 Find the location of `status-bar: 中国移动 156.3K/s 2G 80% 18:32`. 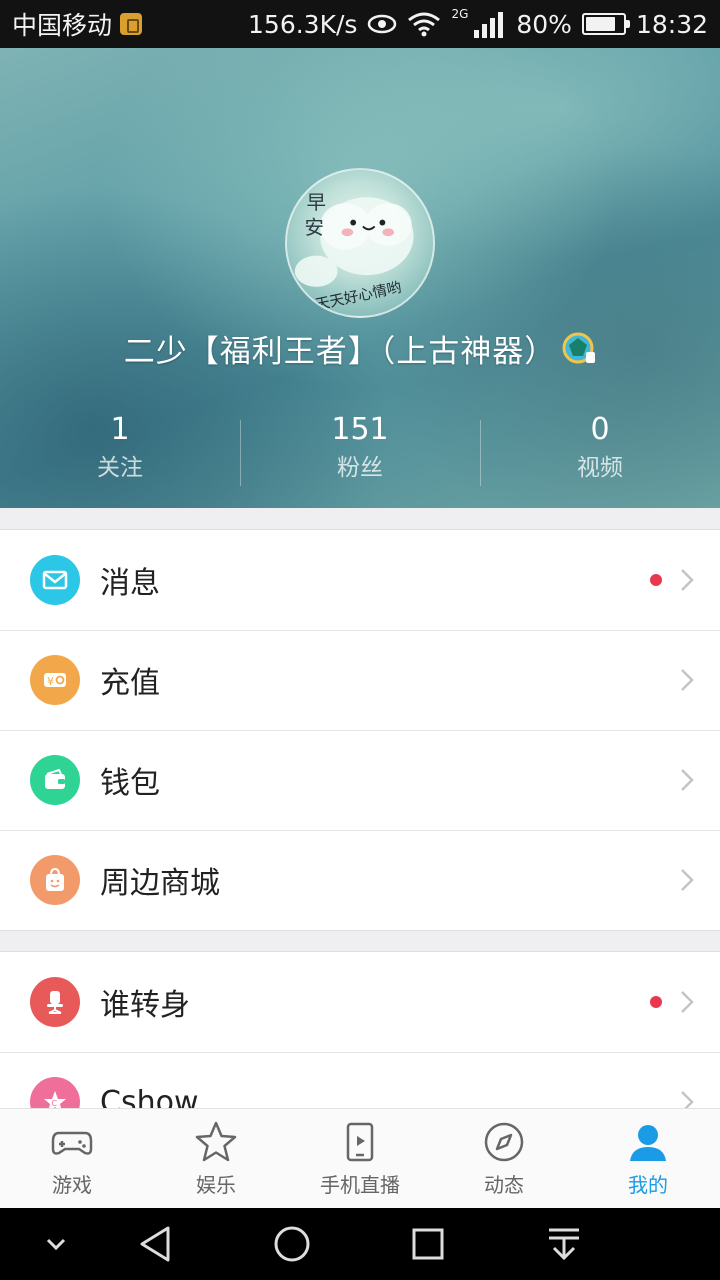

status-bar: 中国移动 156.3K/s 2G 80% 18:32 is located at coordinates (360, 24).